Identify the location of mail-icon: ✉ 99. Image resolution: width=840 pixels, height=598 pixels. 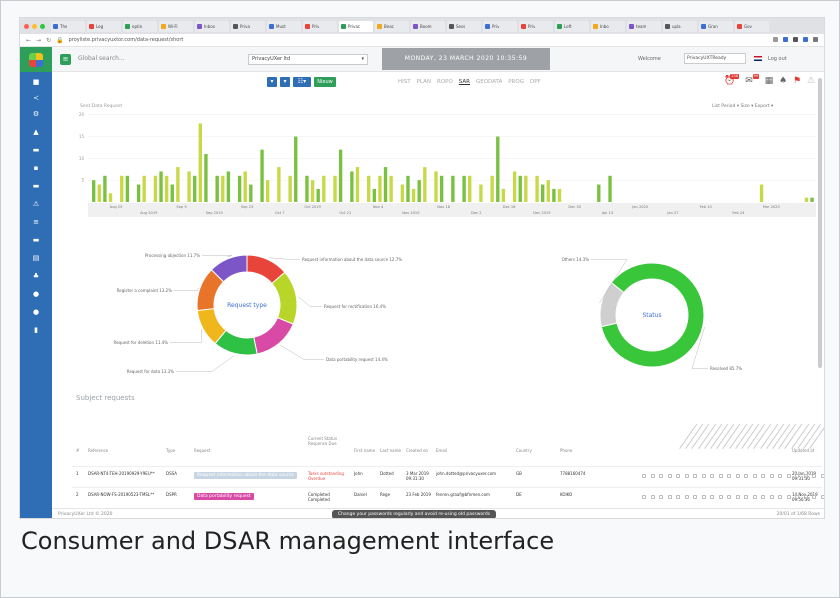
(751, 80).